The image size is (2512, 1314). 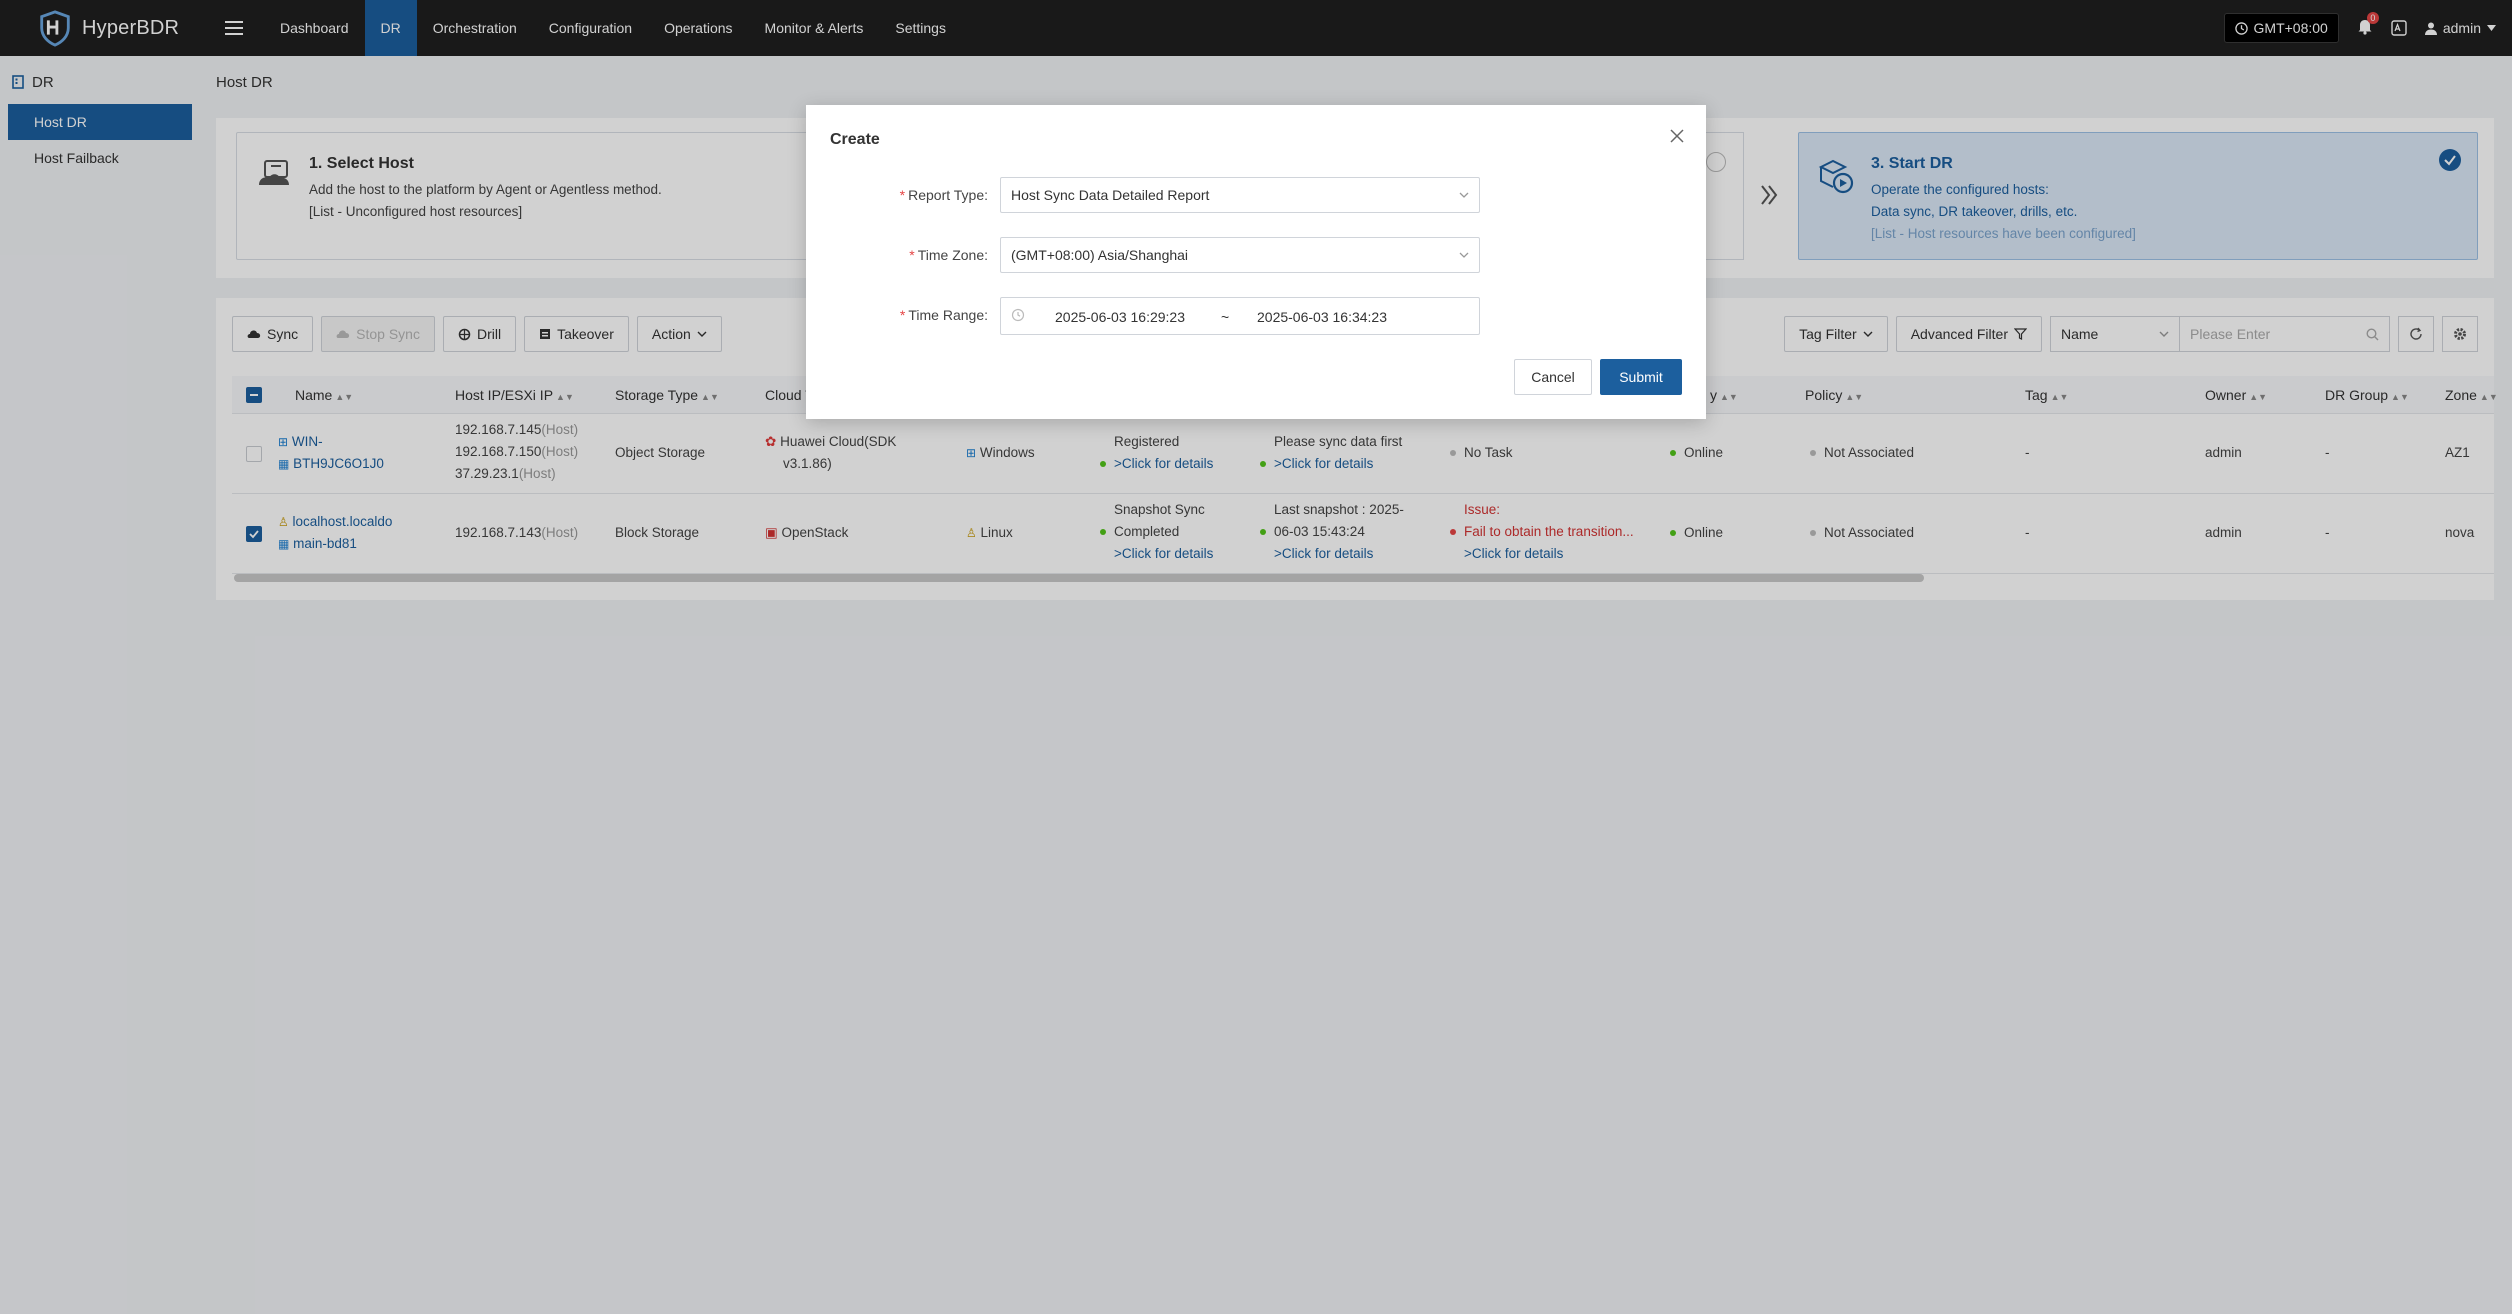 I want to click on time-zone-value: (GMT+08:00) Asia/Shanghai, so click(x=1100, y=255).